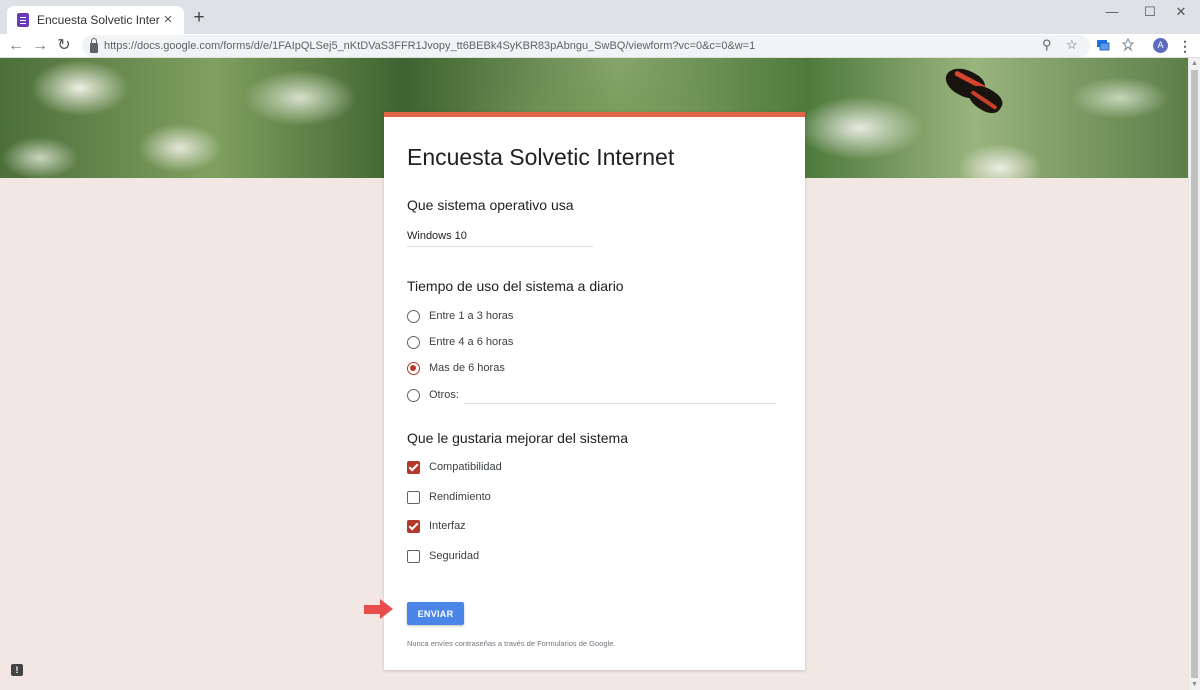 The height and width of the screenshot is (690, 1200). I want to click on tab-title: Encuesta Solvetic Internet, so click(98, 20).